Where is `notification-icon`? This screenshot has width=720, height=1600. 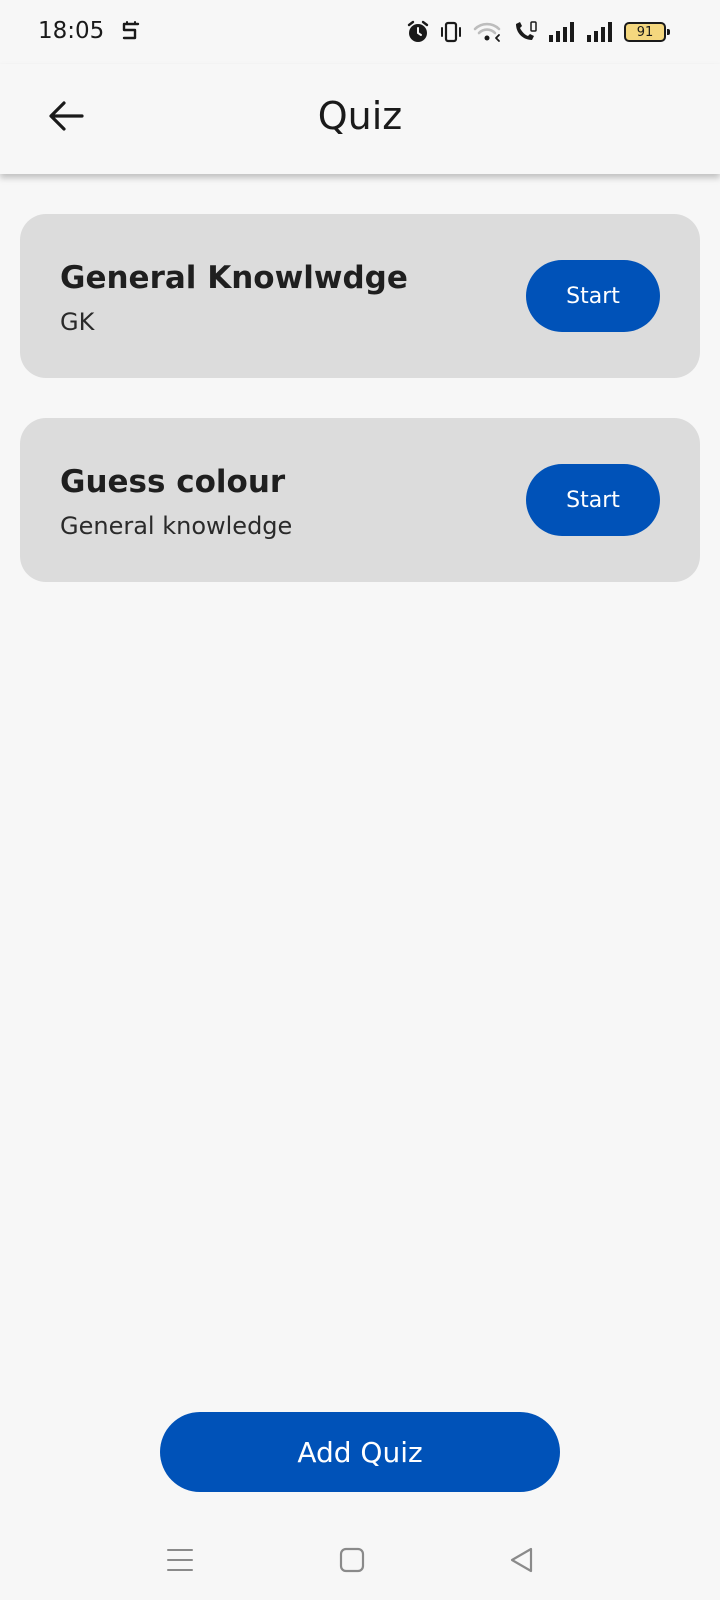
notification-icon is located at coordinates (131, 32).